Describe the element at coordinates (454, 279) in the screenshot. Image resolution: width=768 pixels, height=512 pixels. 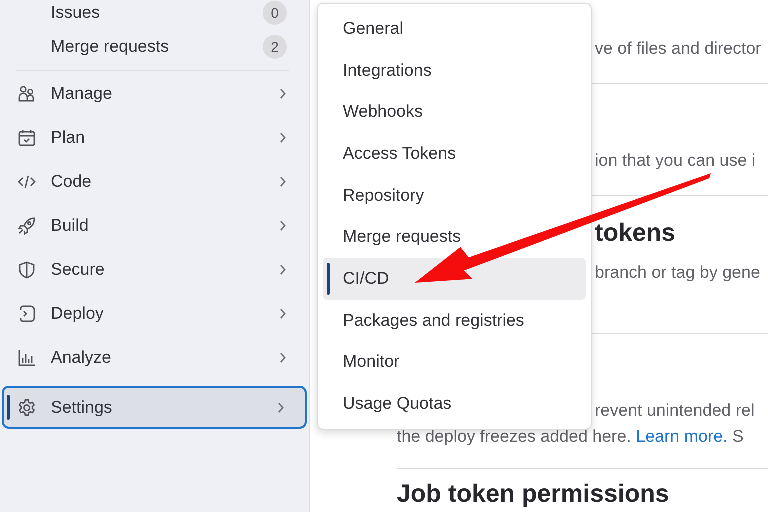
I see `menu-item: CI/CD` at that location.